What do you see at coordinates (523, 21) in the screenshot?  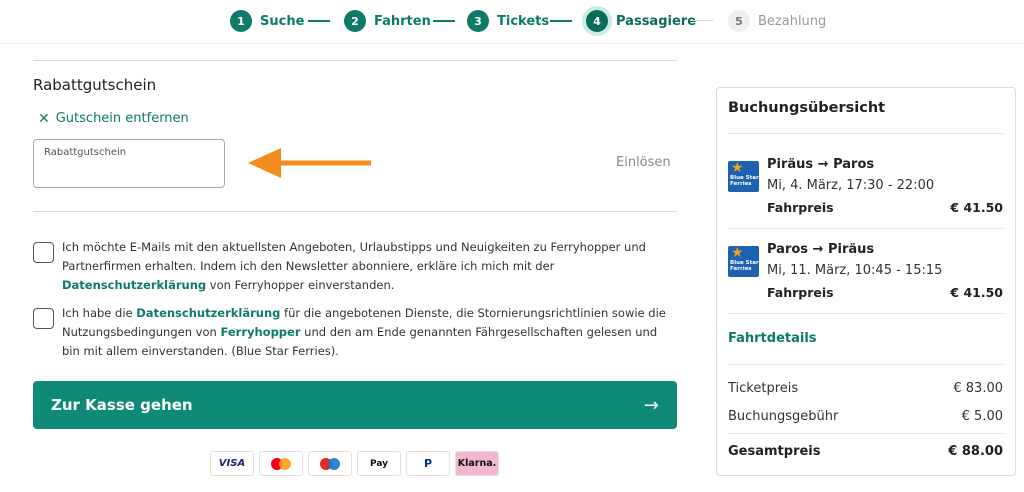 I see `step-label: Tickets` at bounding box center [523, 21].